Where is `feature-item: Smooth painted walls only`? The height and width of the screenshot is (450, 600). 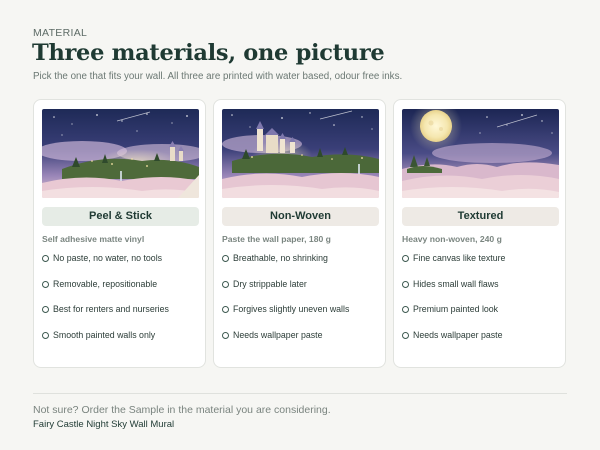
feature-item: Smooth painted walls only is located at coordinates (105, 343).